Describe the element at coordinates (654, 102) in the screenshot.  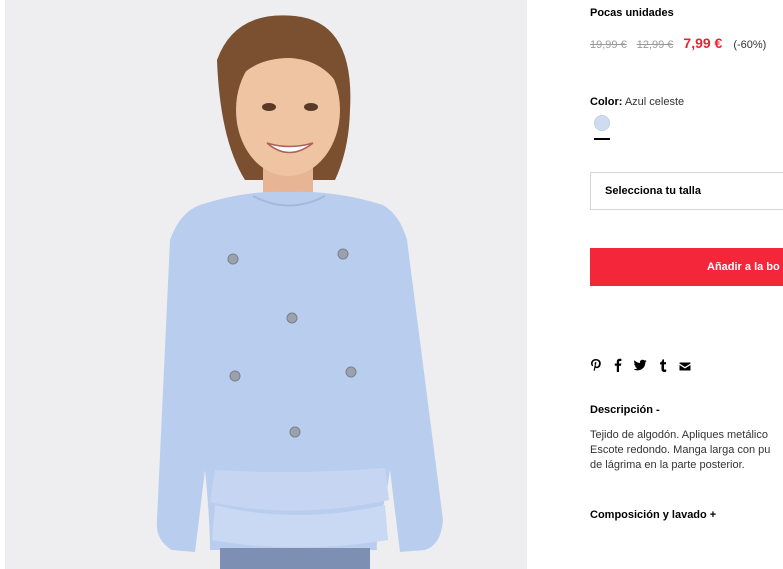
I see `color-value: Azul celeste` at that location.